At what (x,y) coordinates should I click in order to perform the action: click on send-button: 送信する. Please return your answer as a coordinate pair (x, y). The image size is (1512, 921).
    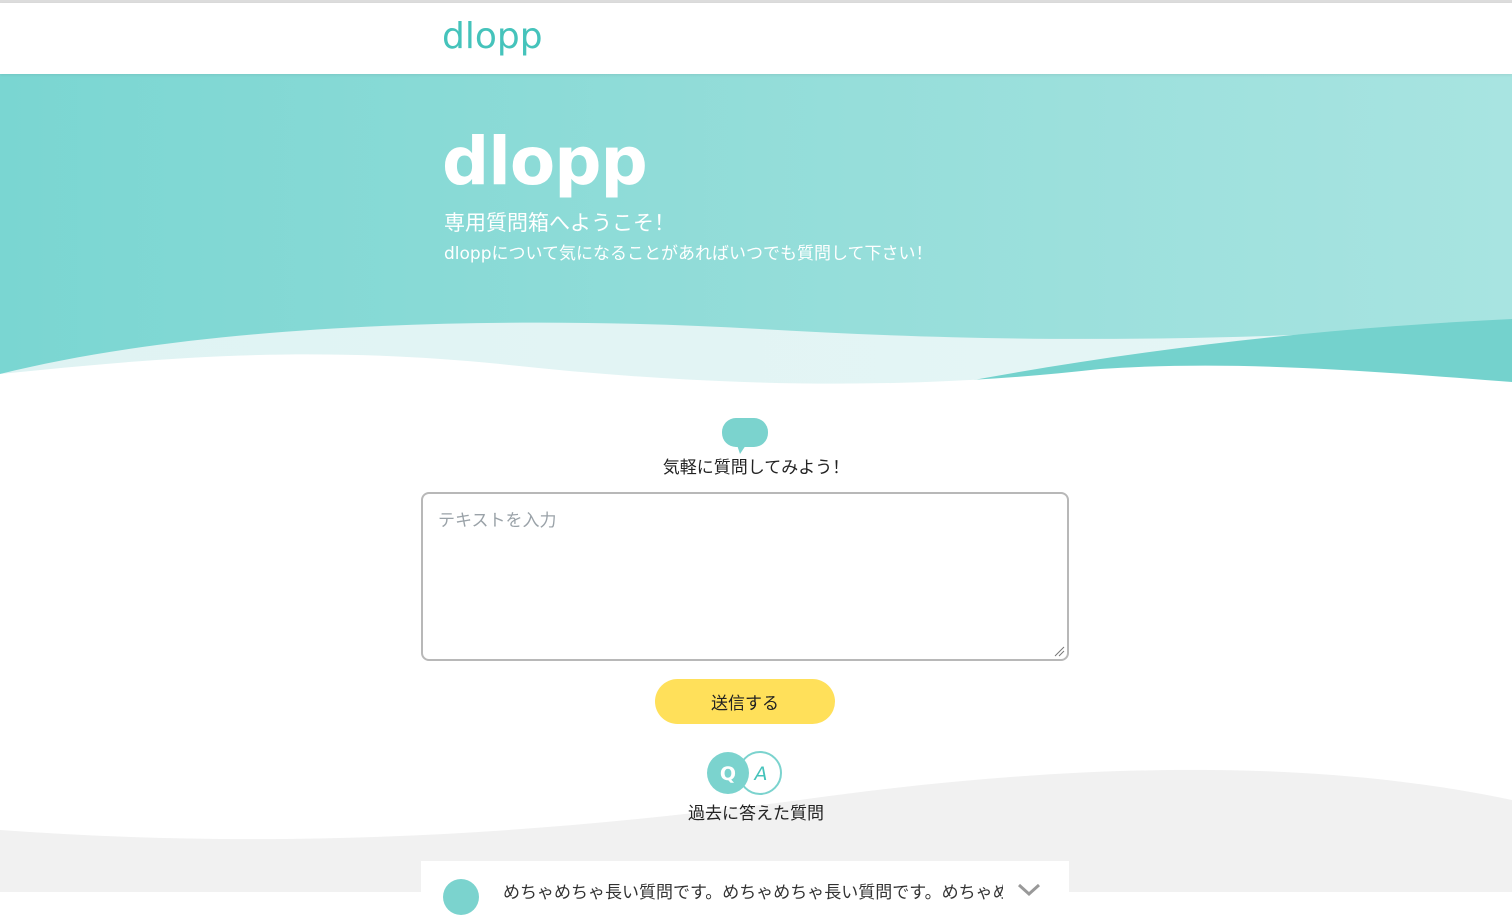
    Looking at the image, I should click on (745, 701).